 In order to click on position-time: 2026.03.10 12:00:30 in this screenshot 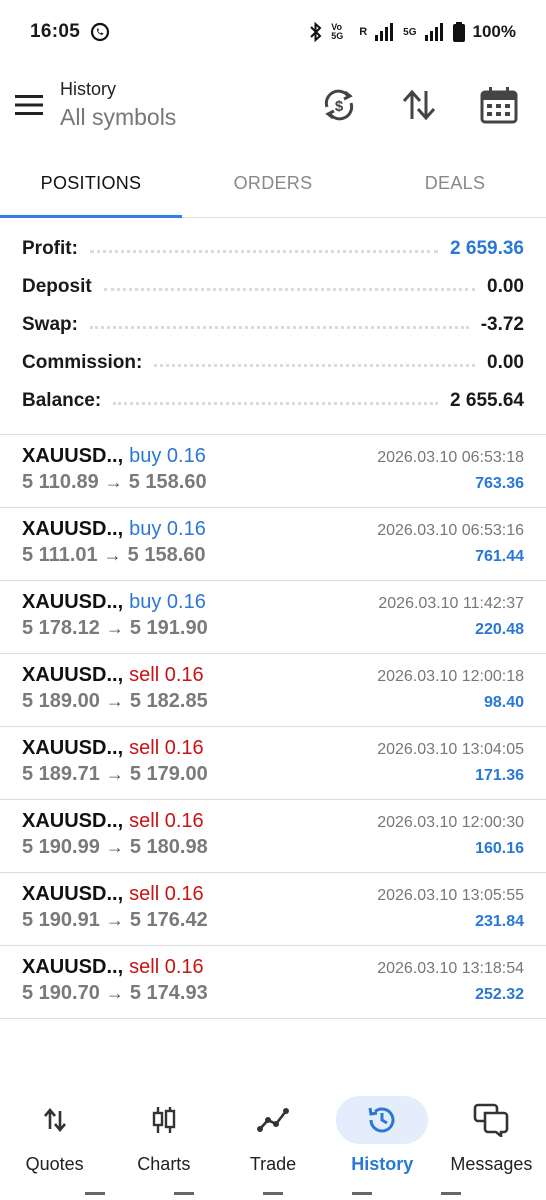, I will do `click(450, 822)`.